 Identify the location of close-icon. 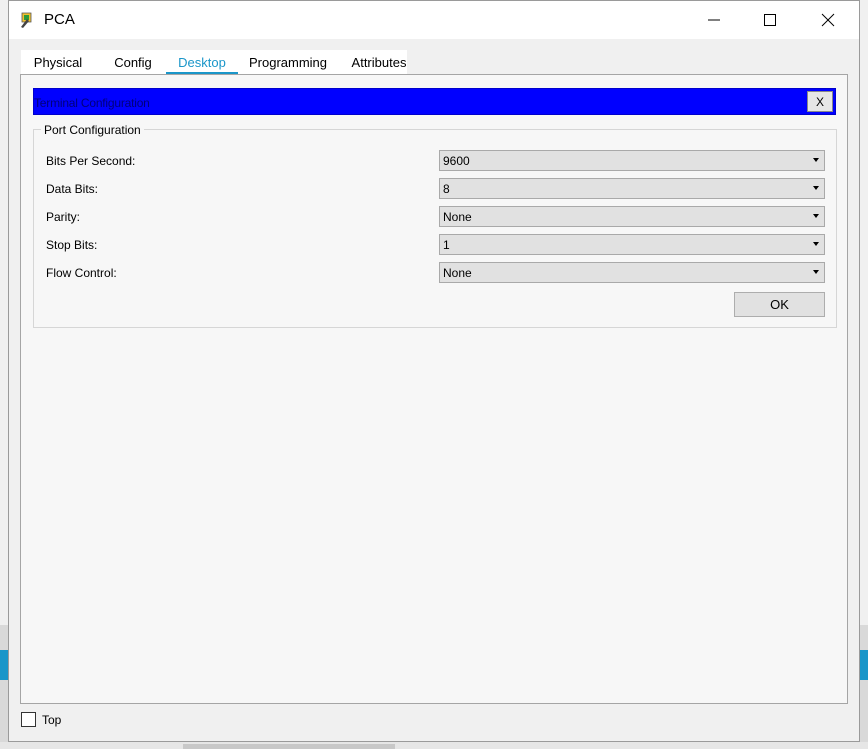
(828, 20).